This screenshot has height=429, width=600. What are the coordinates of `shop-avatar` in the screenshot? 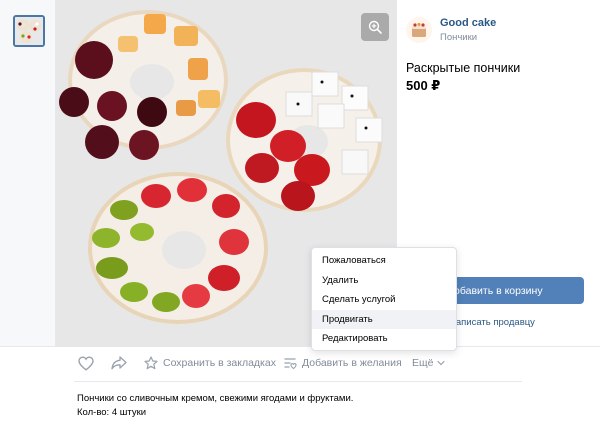 It's located at (419, 30).